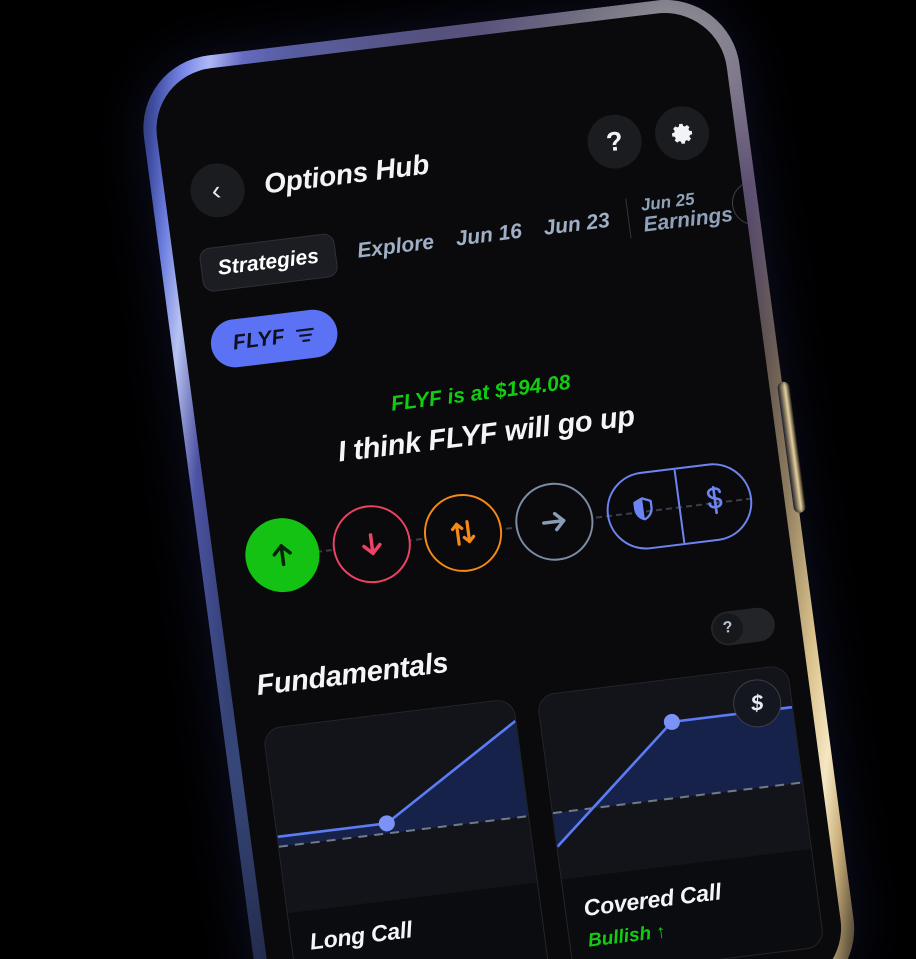 The width and height of the screenshot is (916, 959). I want to click on arrow-up-icon, so click(282, 555).